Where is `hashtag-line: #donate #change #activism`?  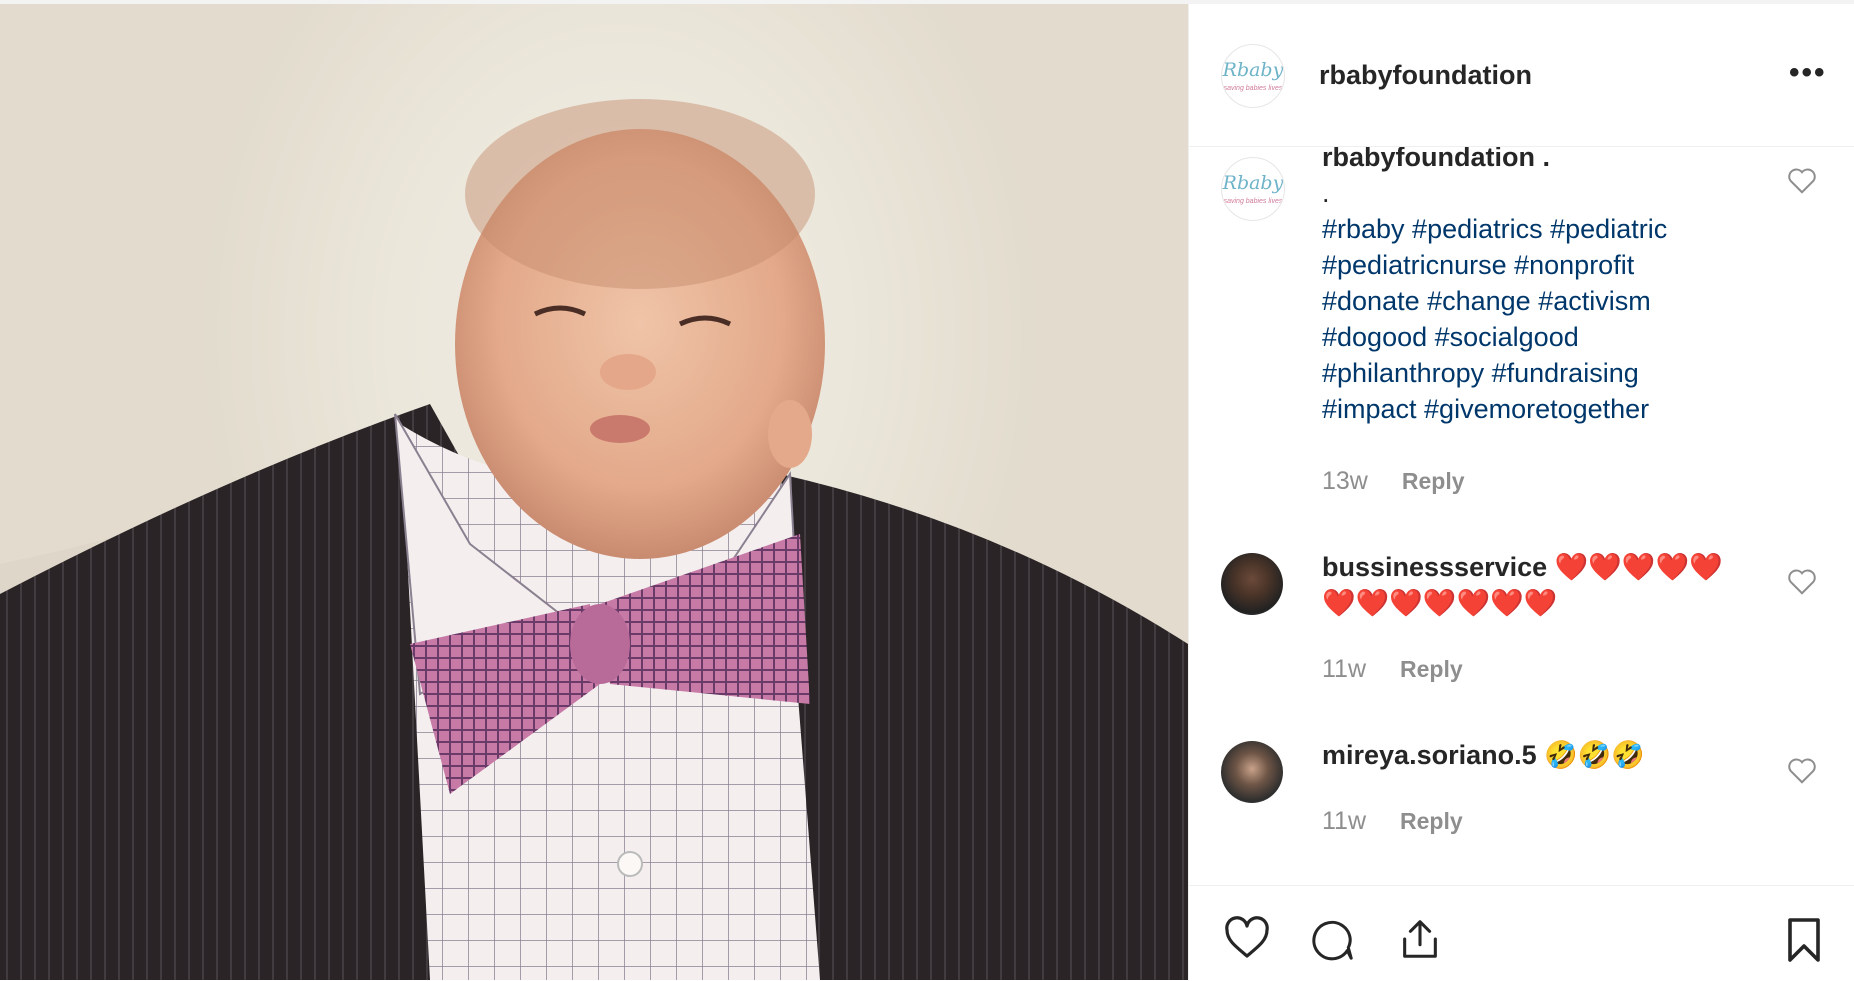 hashtag-line: #donate #change #activism is located at coordinates (1486, 301).